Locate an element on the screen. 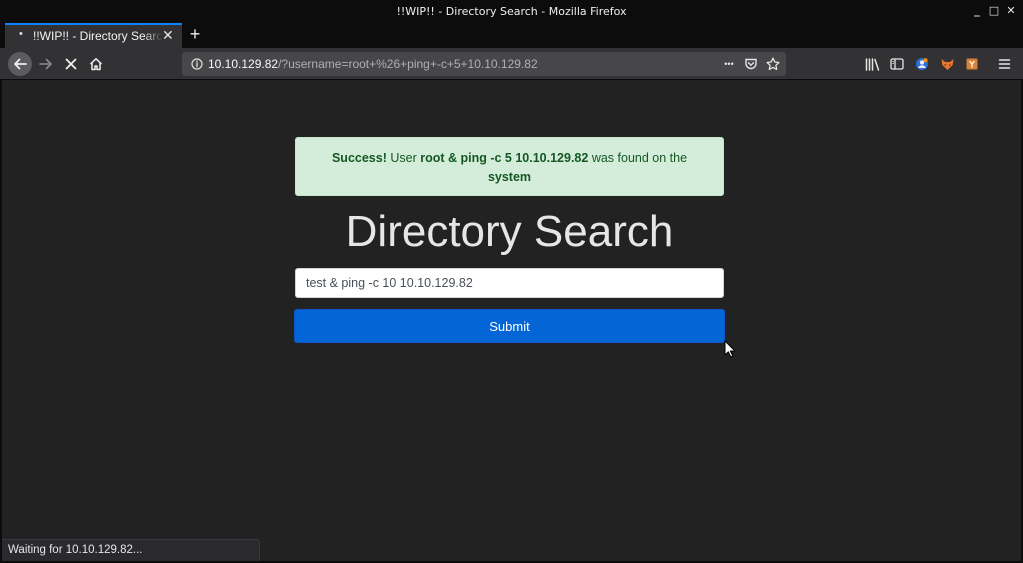 The height and width of the screenshot is (563, 1023). extension-fox-button is located at coordinates (947, 64).